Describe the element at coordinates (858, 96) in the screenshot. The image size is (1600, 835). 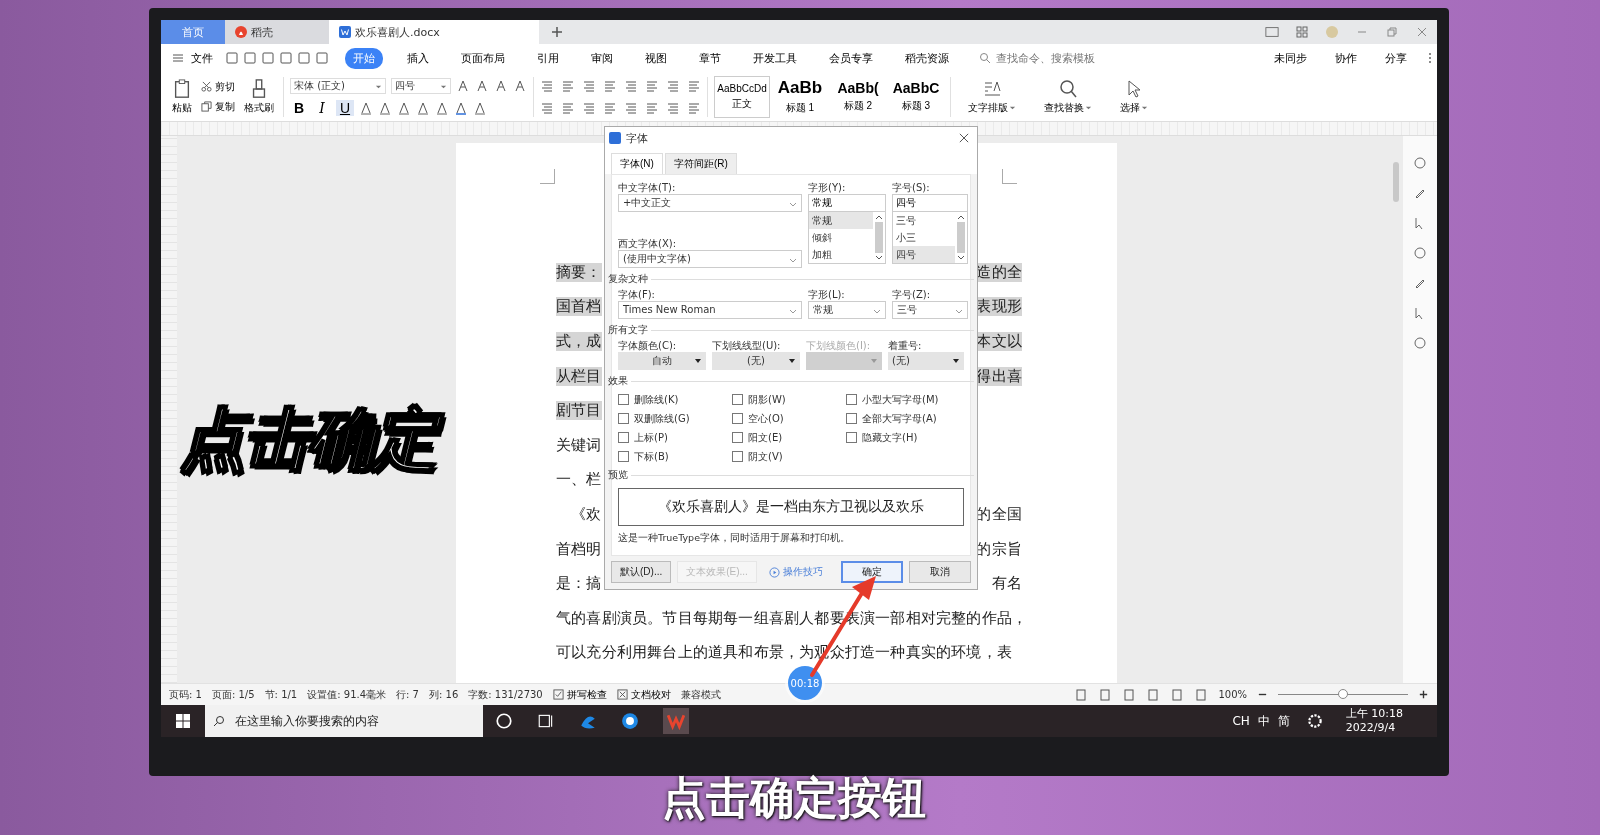
I see `style-preset: AaBb( 标题 2` at that location.